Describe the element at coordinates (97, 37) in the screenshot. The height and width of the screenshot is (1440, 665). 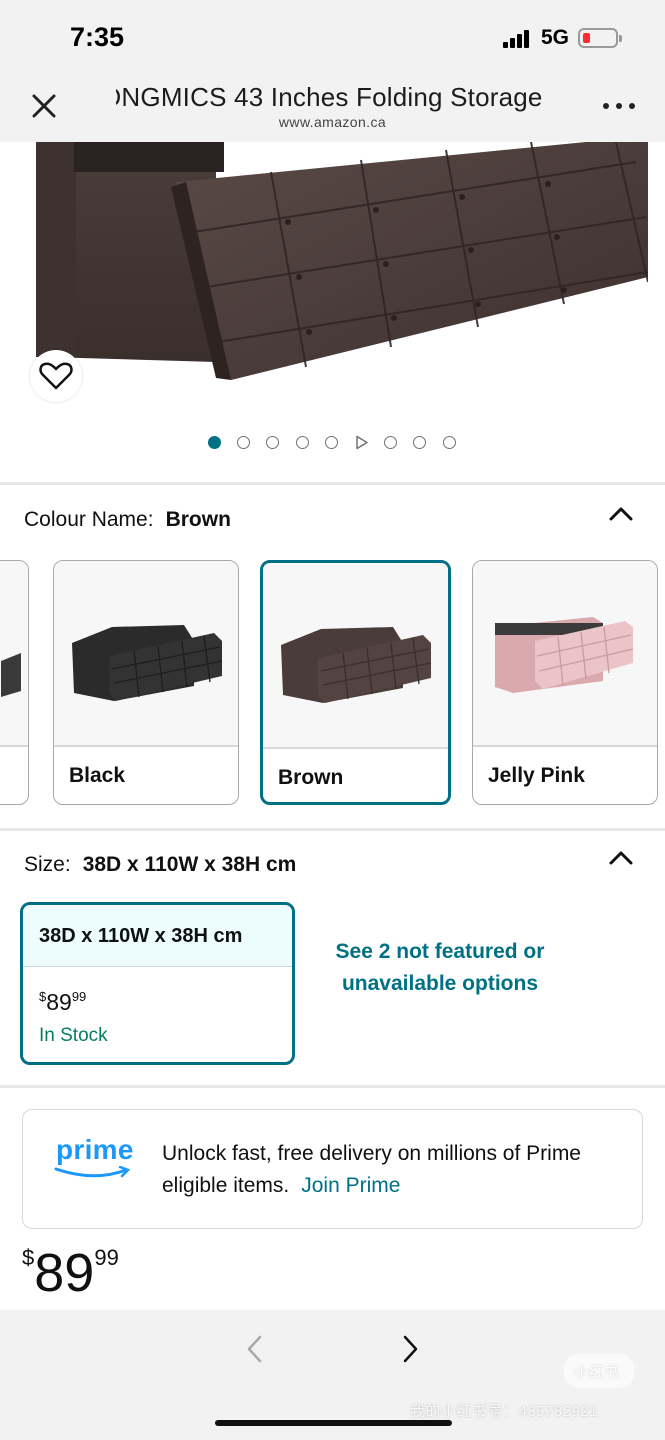
I see `clock-time: 7:35` at that location.